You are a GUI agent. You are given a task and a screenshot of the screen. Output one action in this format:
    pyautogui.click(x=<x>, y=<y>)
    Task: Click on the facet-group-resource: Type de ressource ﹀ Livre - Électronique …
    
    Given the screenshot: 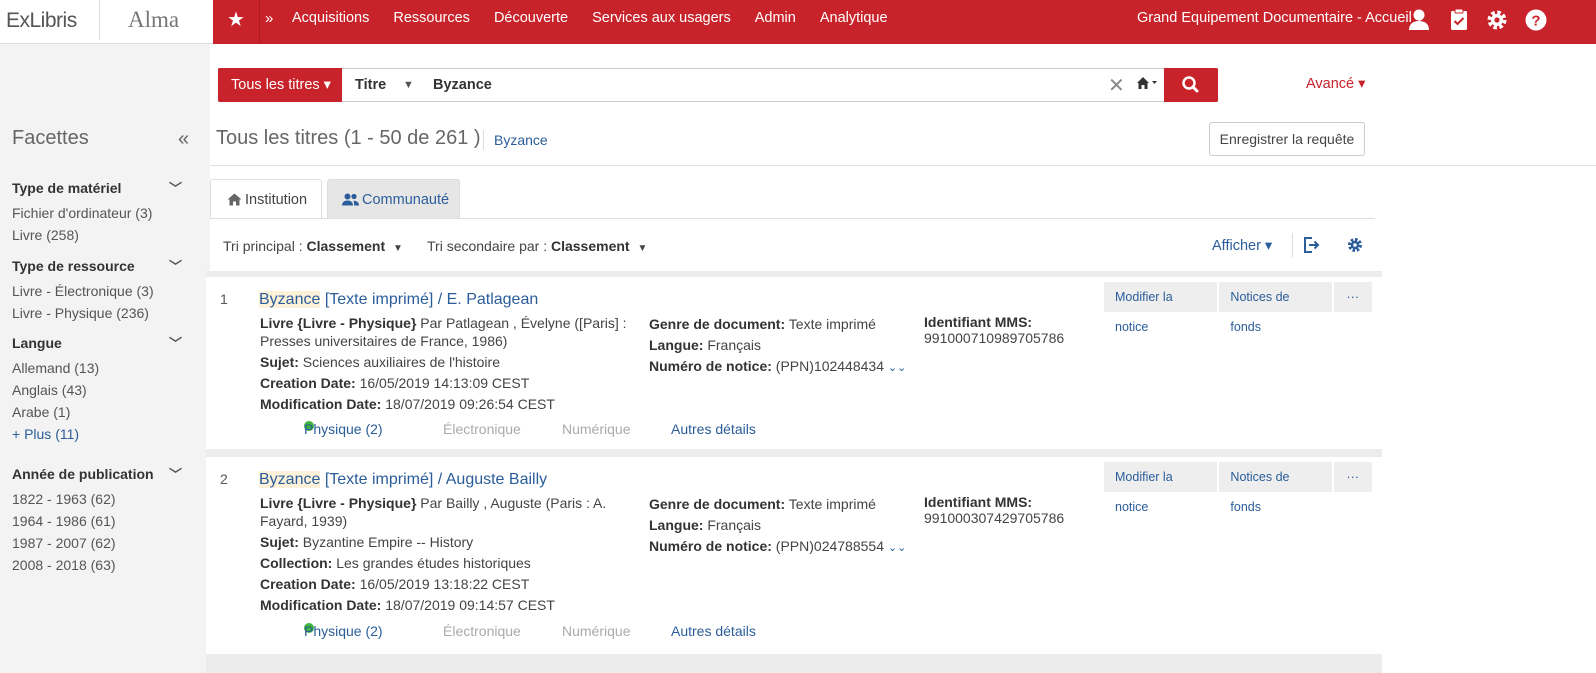 What is the action you would take?
    pyautogui.click(x=97, y=291)
    